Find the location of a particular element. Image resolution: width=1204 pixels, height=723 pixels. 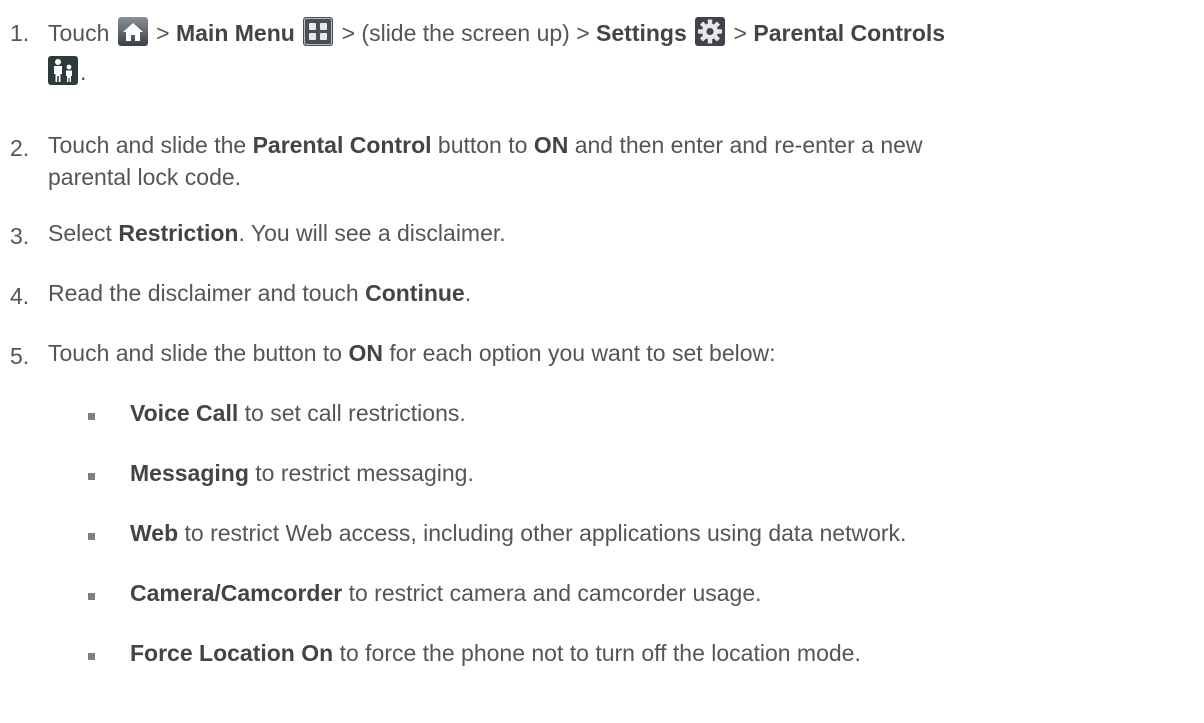

step-number: 1. is located at coordinates (20, 33).